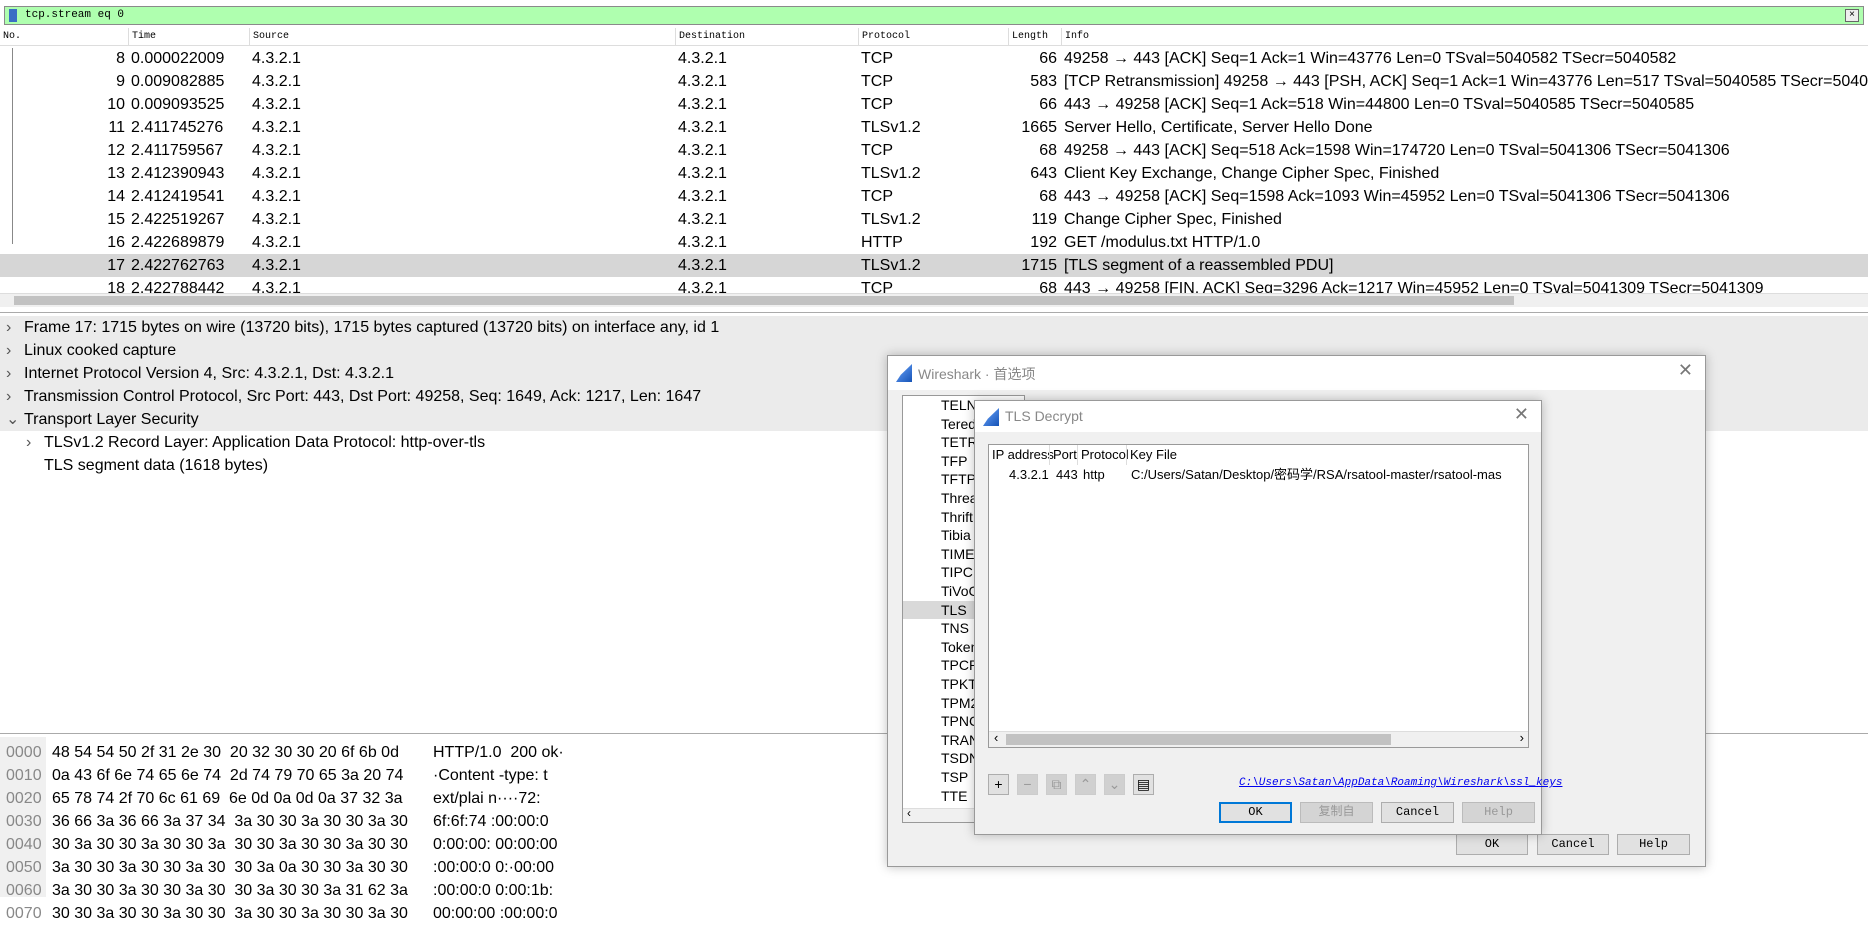  What do you see at coordinates (998, 784) in the screenshot?
I see `add-icon: +` at bounding box center [998, 784].